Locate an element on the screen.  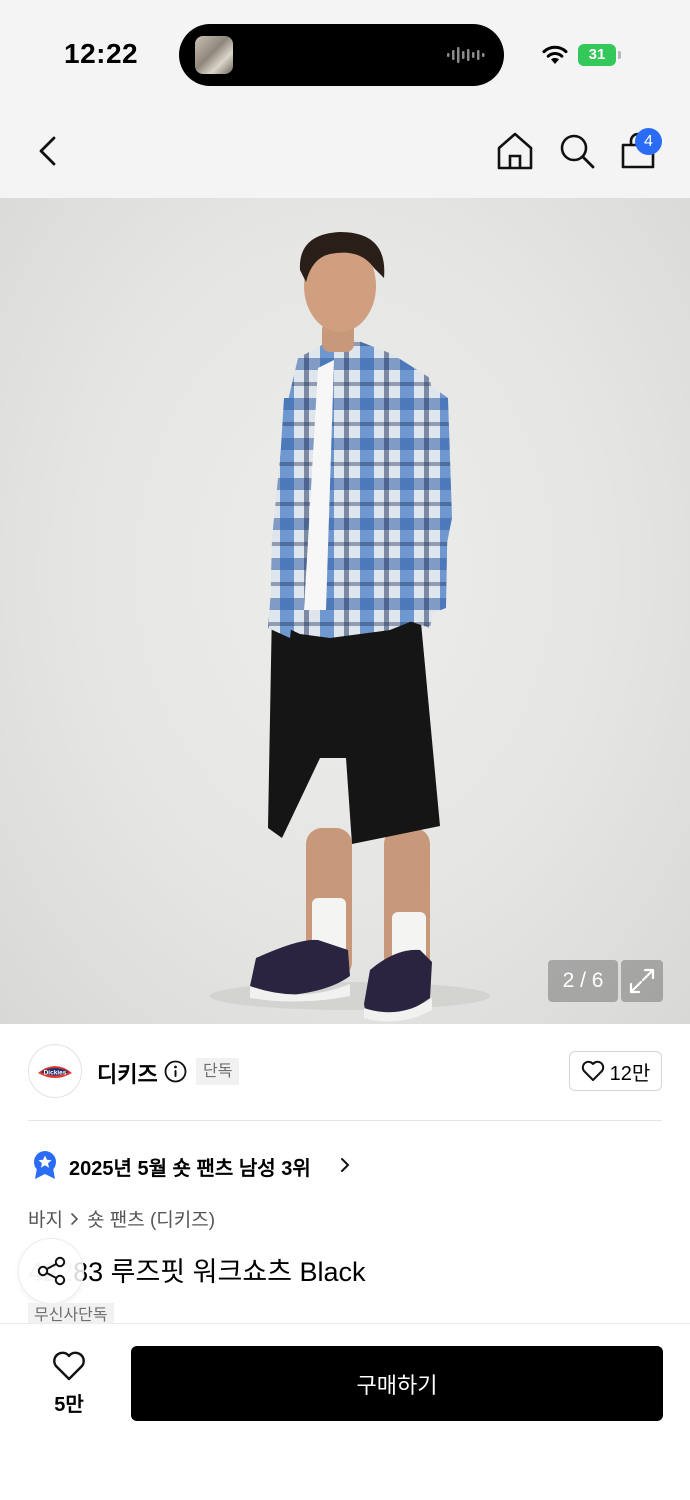
rank-badge-icon is located at coordinates (45, 1165).